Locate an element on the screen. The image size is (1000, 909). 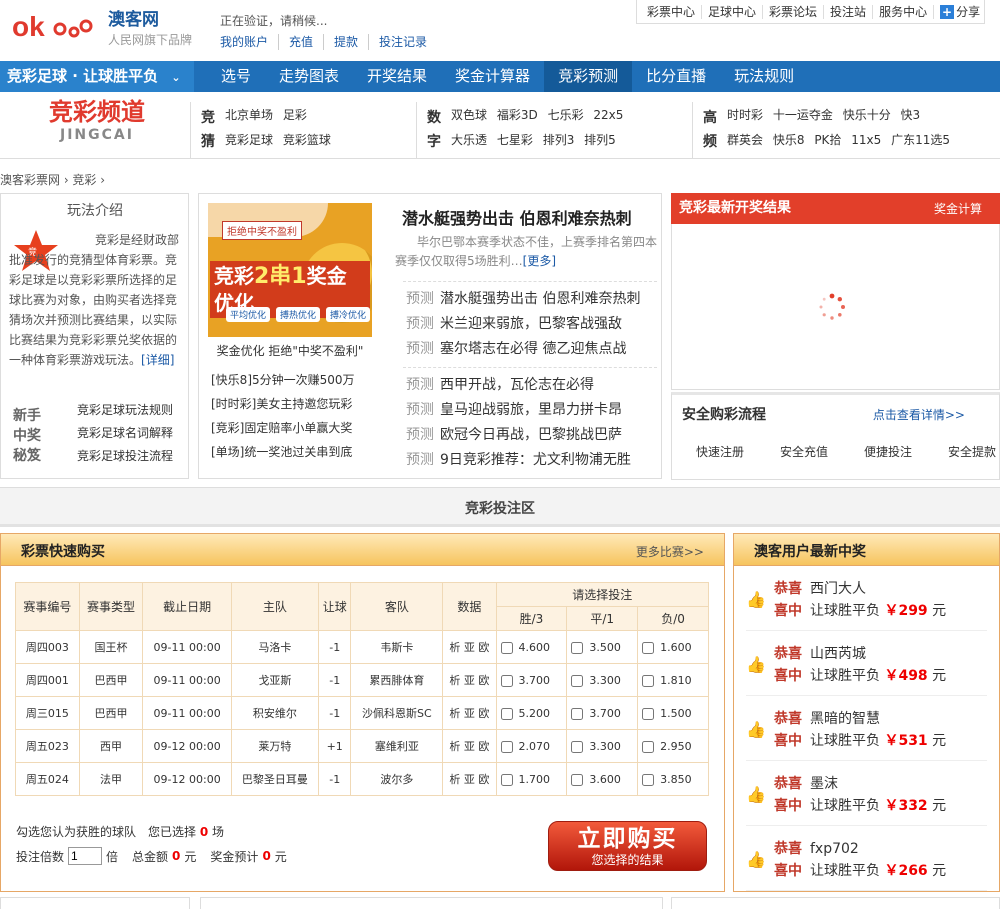
home-team: 马洛卡 is located at coordinates (274, 647).